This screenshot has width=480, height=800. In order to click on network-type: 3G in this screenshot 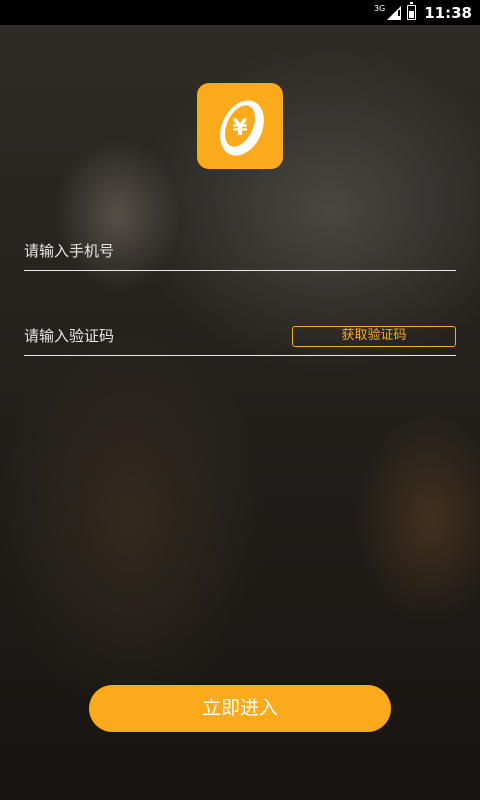, I will do `click(379, 8)`.